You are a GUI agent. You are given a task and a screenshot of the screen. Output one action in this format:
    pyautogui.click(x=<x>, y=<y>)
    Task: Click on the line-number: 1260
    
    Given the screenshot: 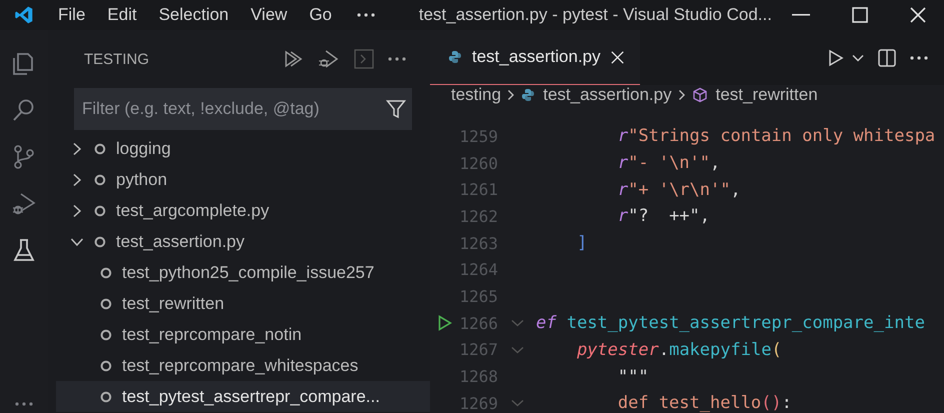 What is the action you would take?
    pyautogui.click(x=478, y=163)
    